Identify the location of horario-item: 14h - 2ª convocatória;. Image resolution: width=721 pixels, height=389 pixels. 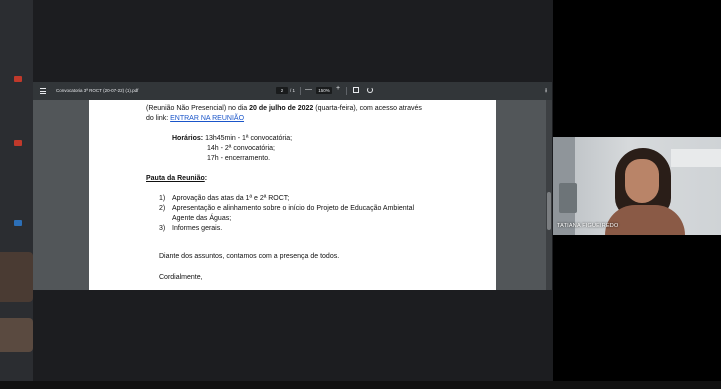
(241, 148).